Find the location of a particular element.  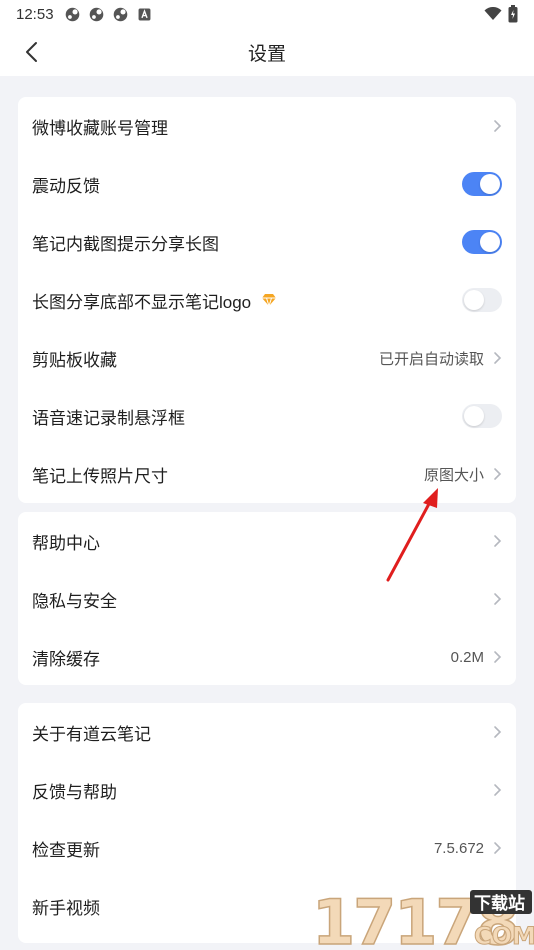

row-value: 7.5.672 is located at coordinates (458, 848).